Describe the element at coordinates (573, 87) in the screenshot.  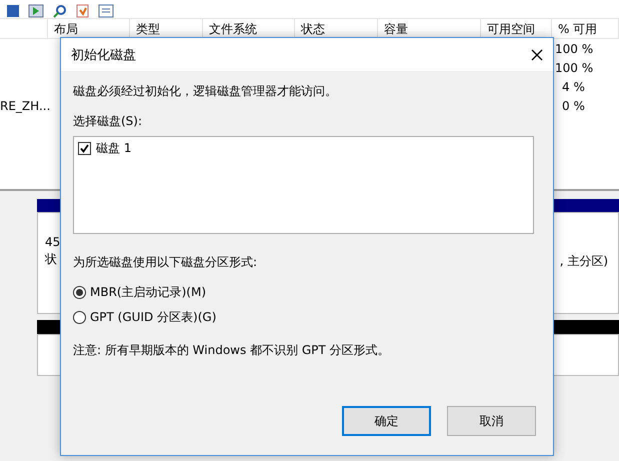
I see `percent-free: 4 %` at that location.